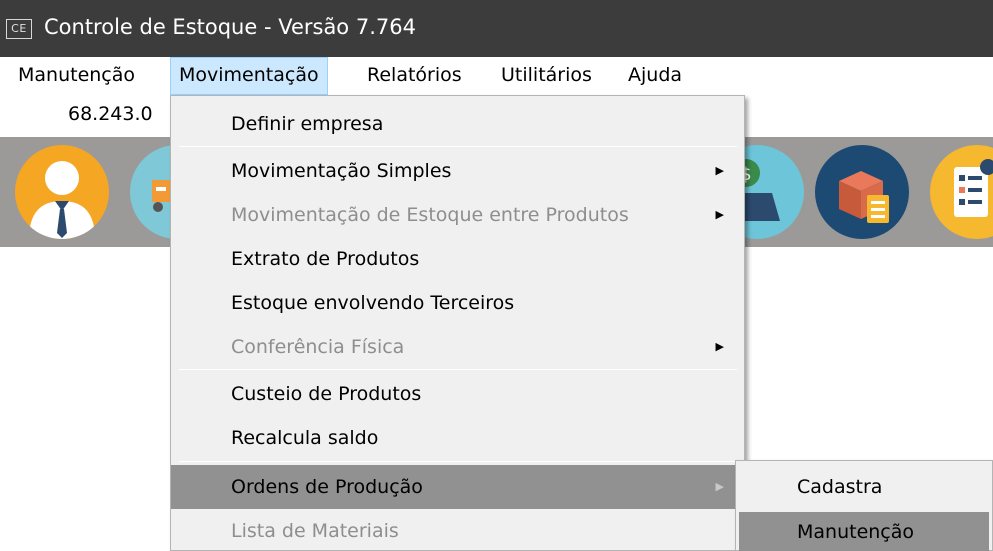 The image size is (993, 551). What do you see at coordinates (76, 76) in the screenshot?
I see `menu-manutencao: Manutenção` at bounding box center [76, 76].